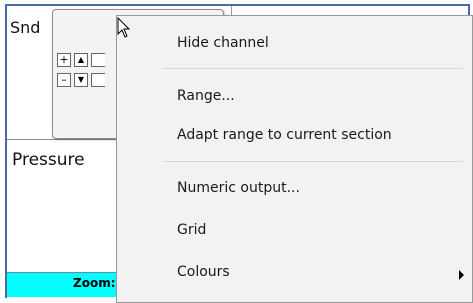 The image size is (473, 303). What do you see at coordinates (203, 272) in the screenshot?
I see `menu-item-colours: Colours` at bounding box center [203, 272].